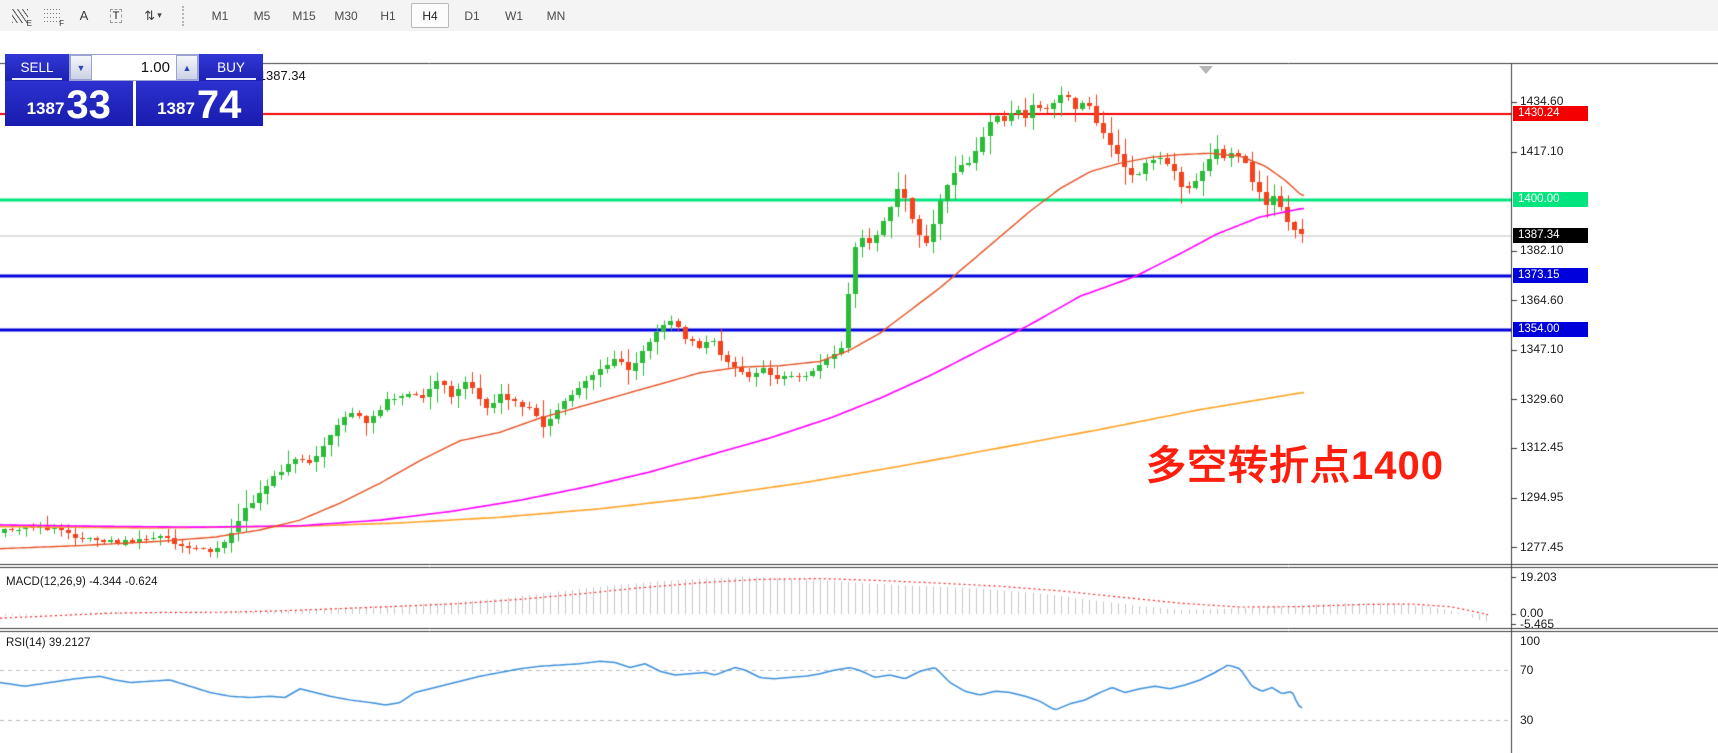 This screenshot has width=1718, height=753. I want to click on text-label-icon: T, so click(116, 16).